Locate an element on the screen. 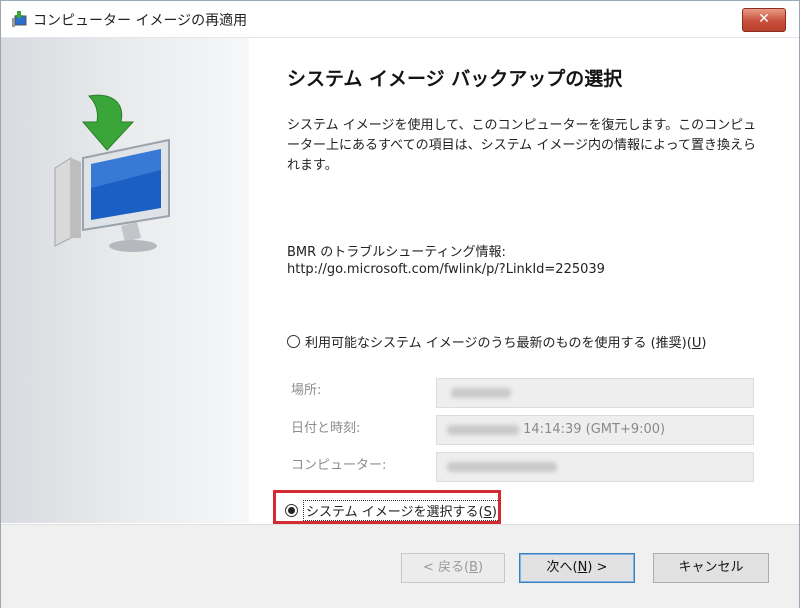 This screenshot has width=800, height=608. page-title: システム イメージ バックアップの選択 is located at coordinates (455, 79).